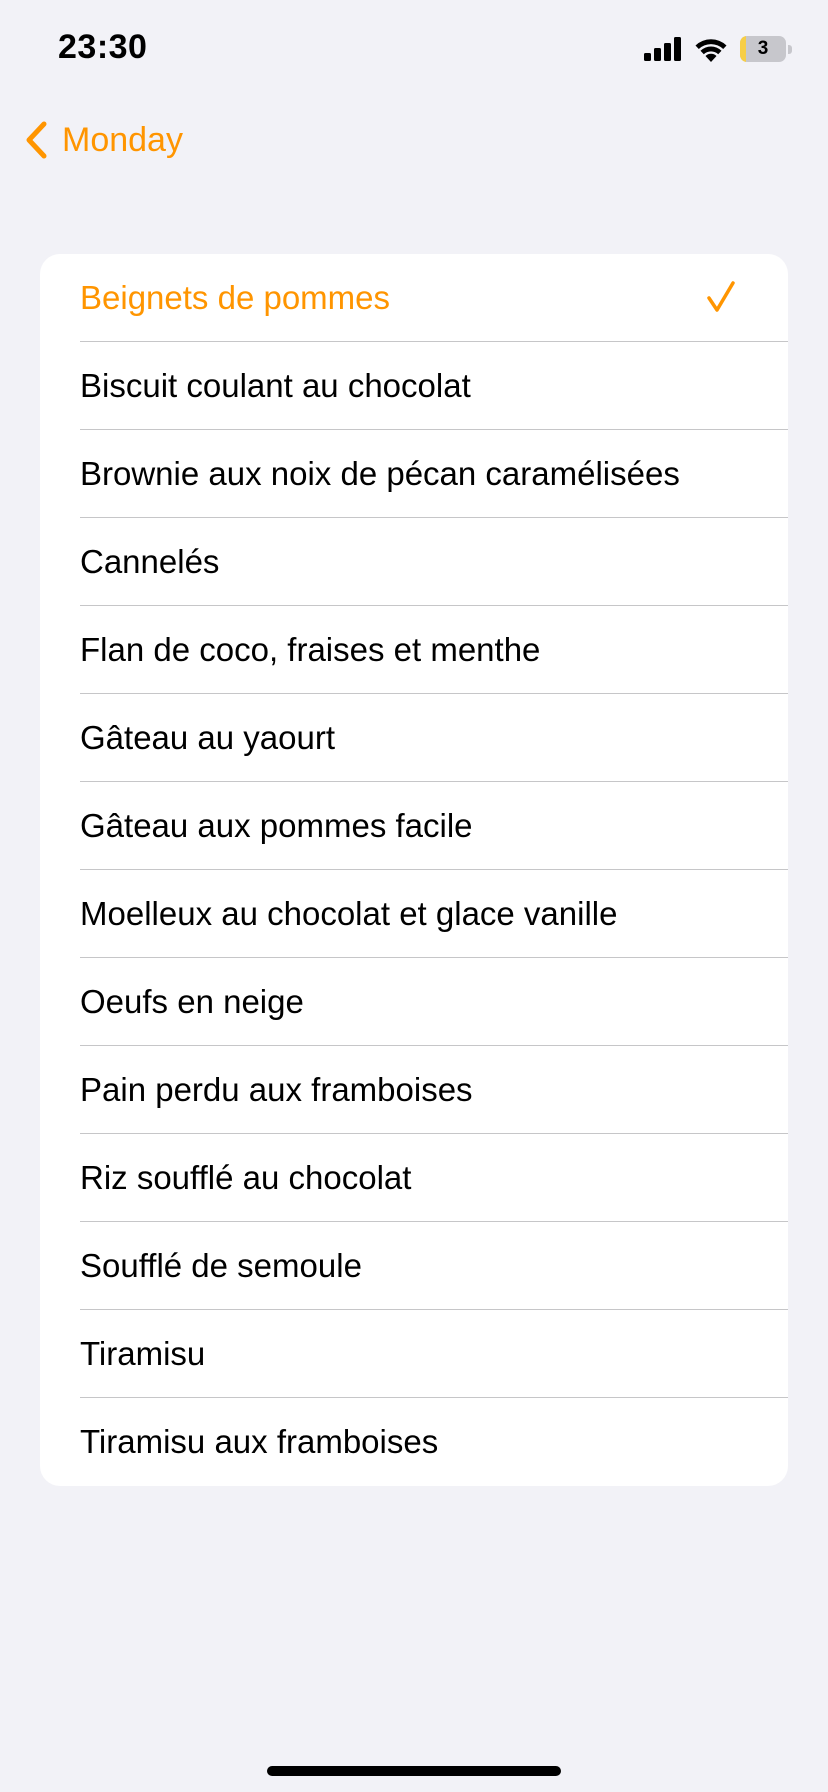 The width and height of the screenshot is (828, 1792). Describe the element at coordinates (259, 1441) in the screenshot. I see `list-item-label: Tiramisu aux framboises` at that location.